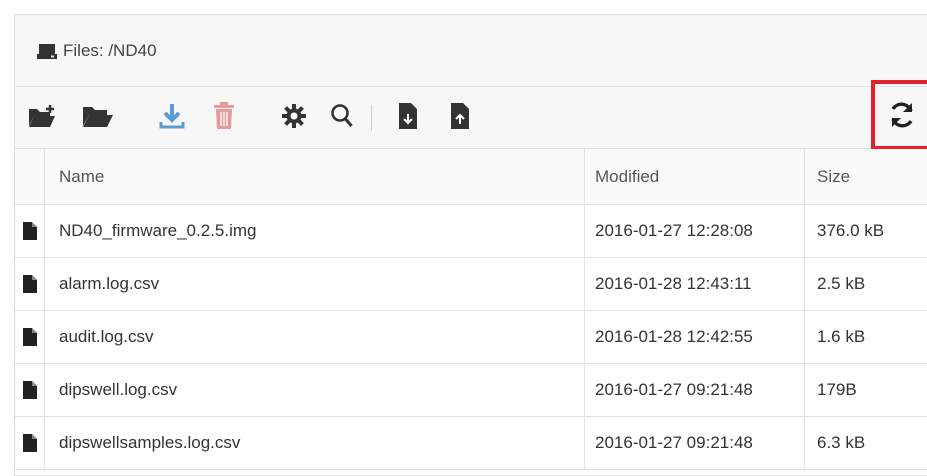 This screenshot has width=927, height=476. Describe the element at coordinates (30, 177) in the screenshot. I see `header-icon-cell` at that location.